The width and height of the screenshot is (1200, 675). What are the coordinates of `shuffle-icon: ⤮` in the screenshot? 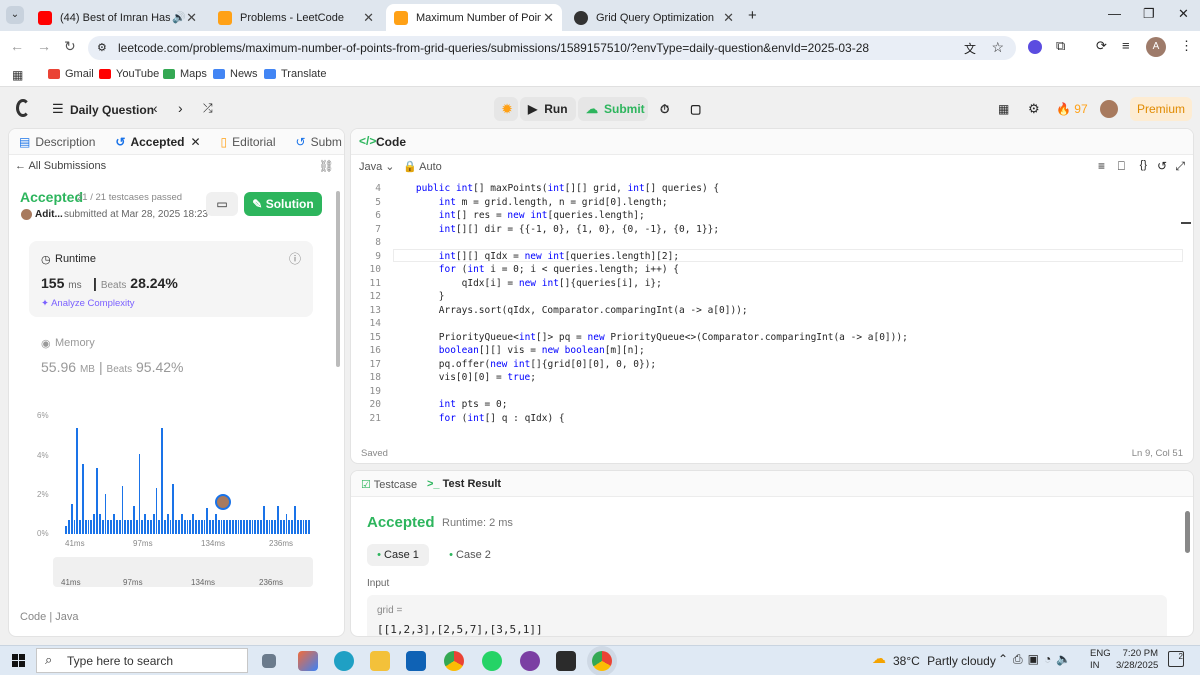 It's located at (208, 108).